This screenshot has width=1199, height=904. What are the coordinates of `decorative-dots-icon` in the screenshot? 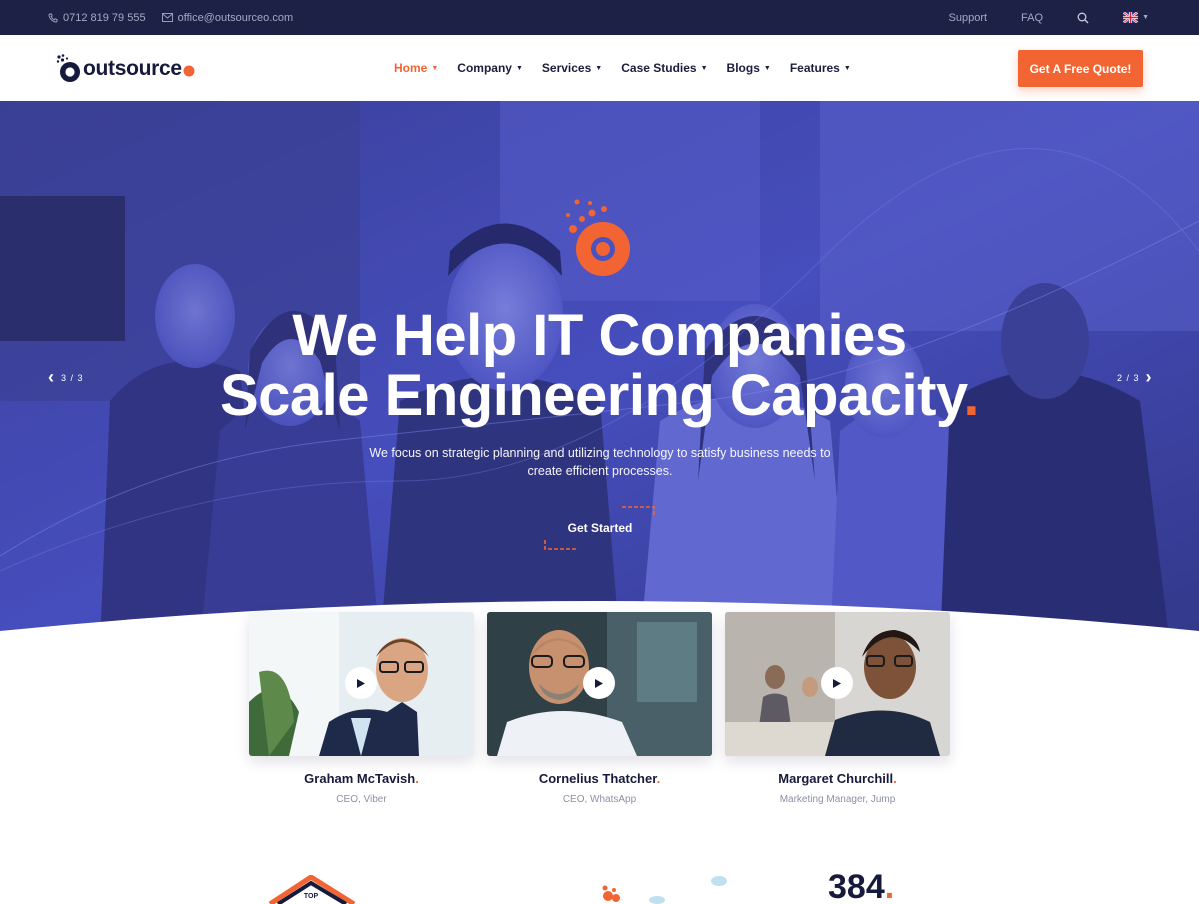 It's located at (664, 890).